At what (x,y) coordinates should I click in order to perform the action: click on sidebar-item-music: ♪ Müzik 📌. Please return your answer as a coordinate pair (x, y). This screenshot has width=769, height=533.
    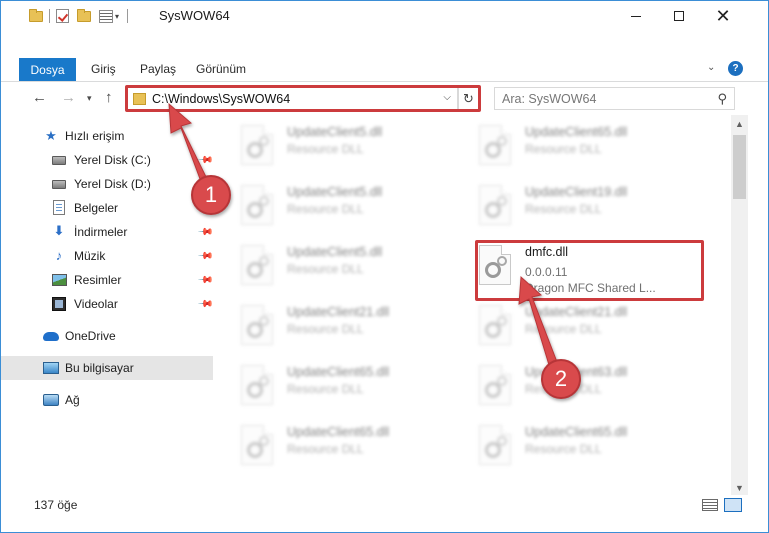
    Looking at the image, I should click on (107, 256).